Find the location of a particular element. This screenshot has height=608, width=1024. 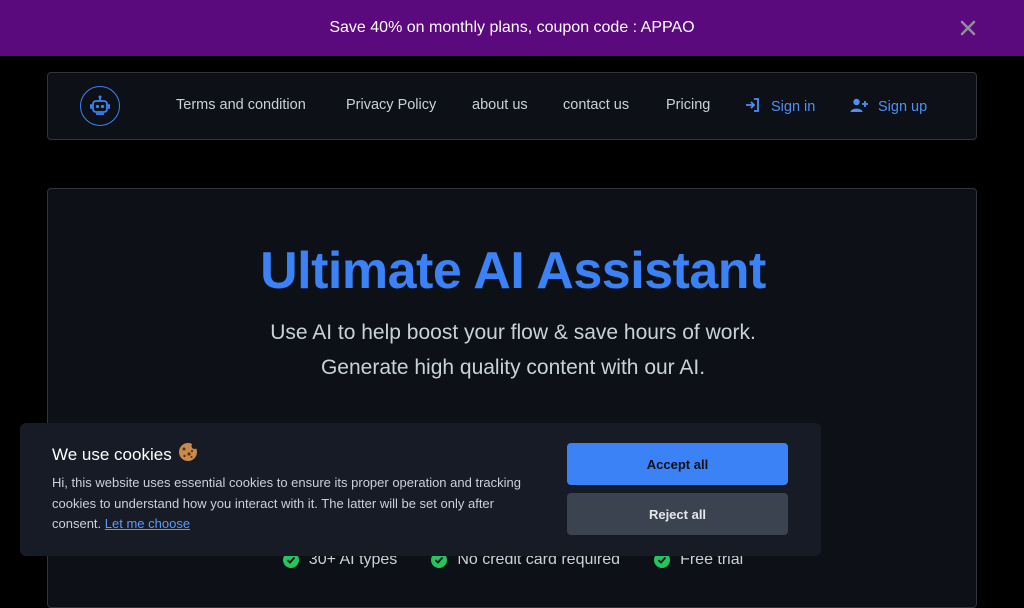

close-icon is located at coordinates (968, 28).